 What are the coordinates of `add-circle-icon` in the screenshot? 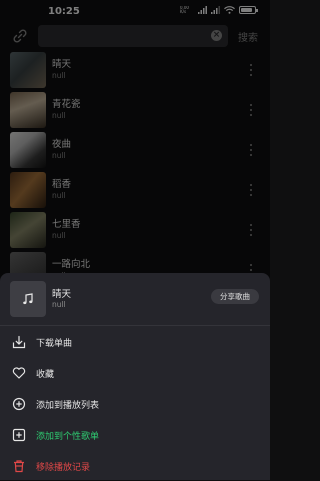 It's located at (19, 404).